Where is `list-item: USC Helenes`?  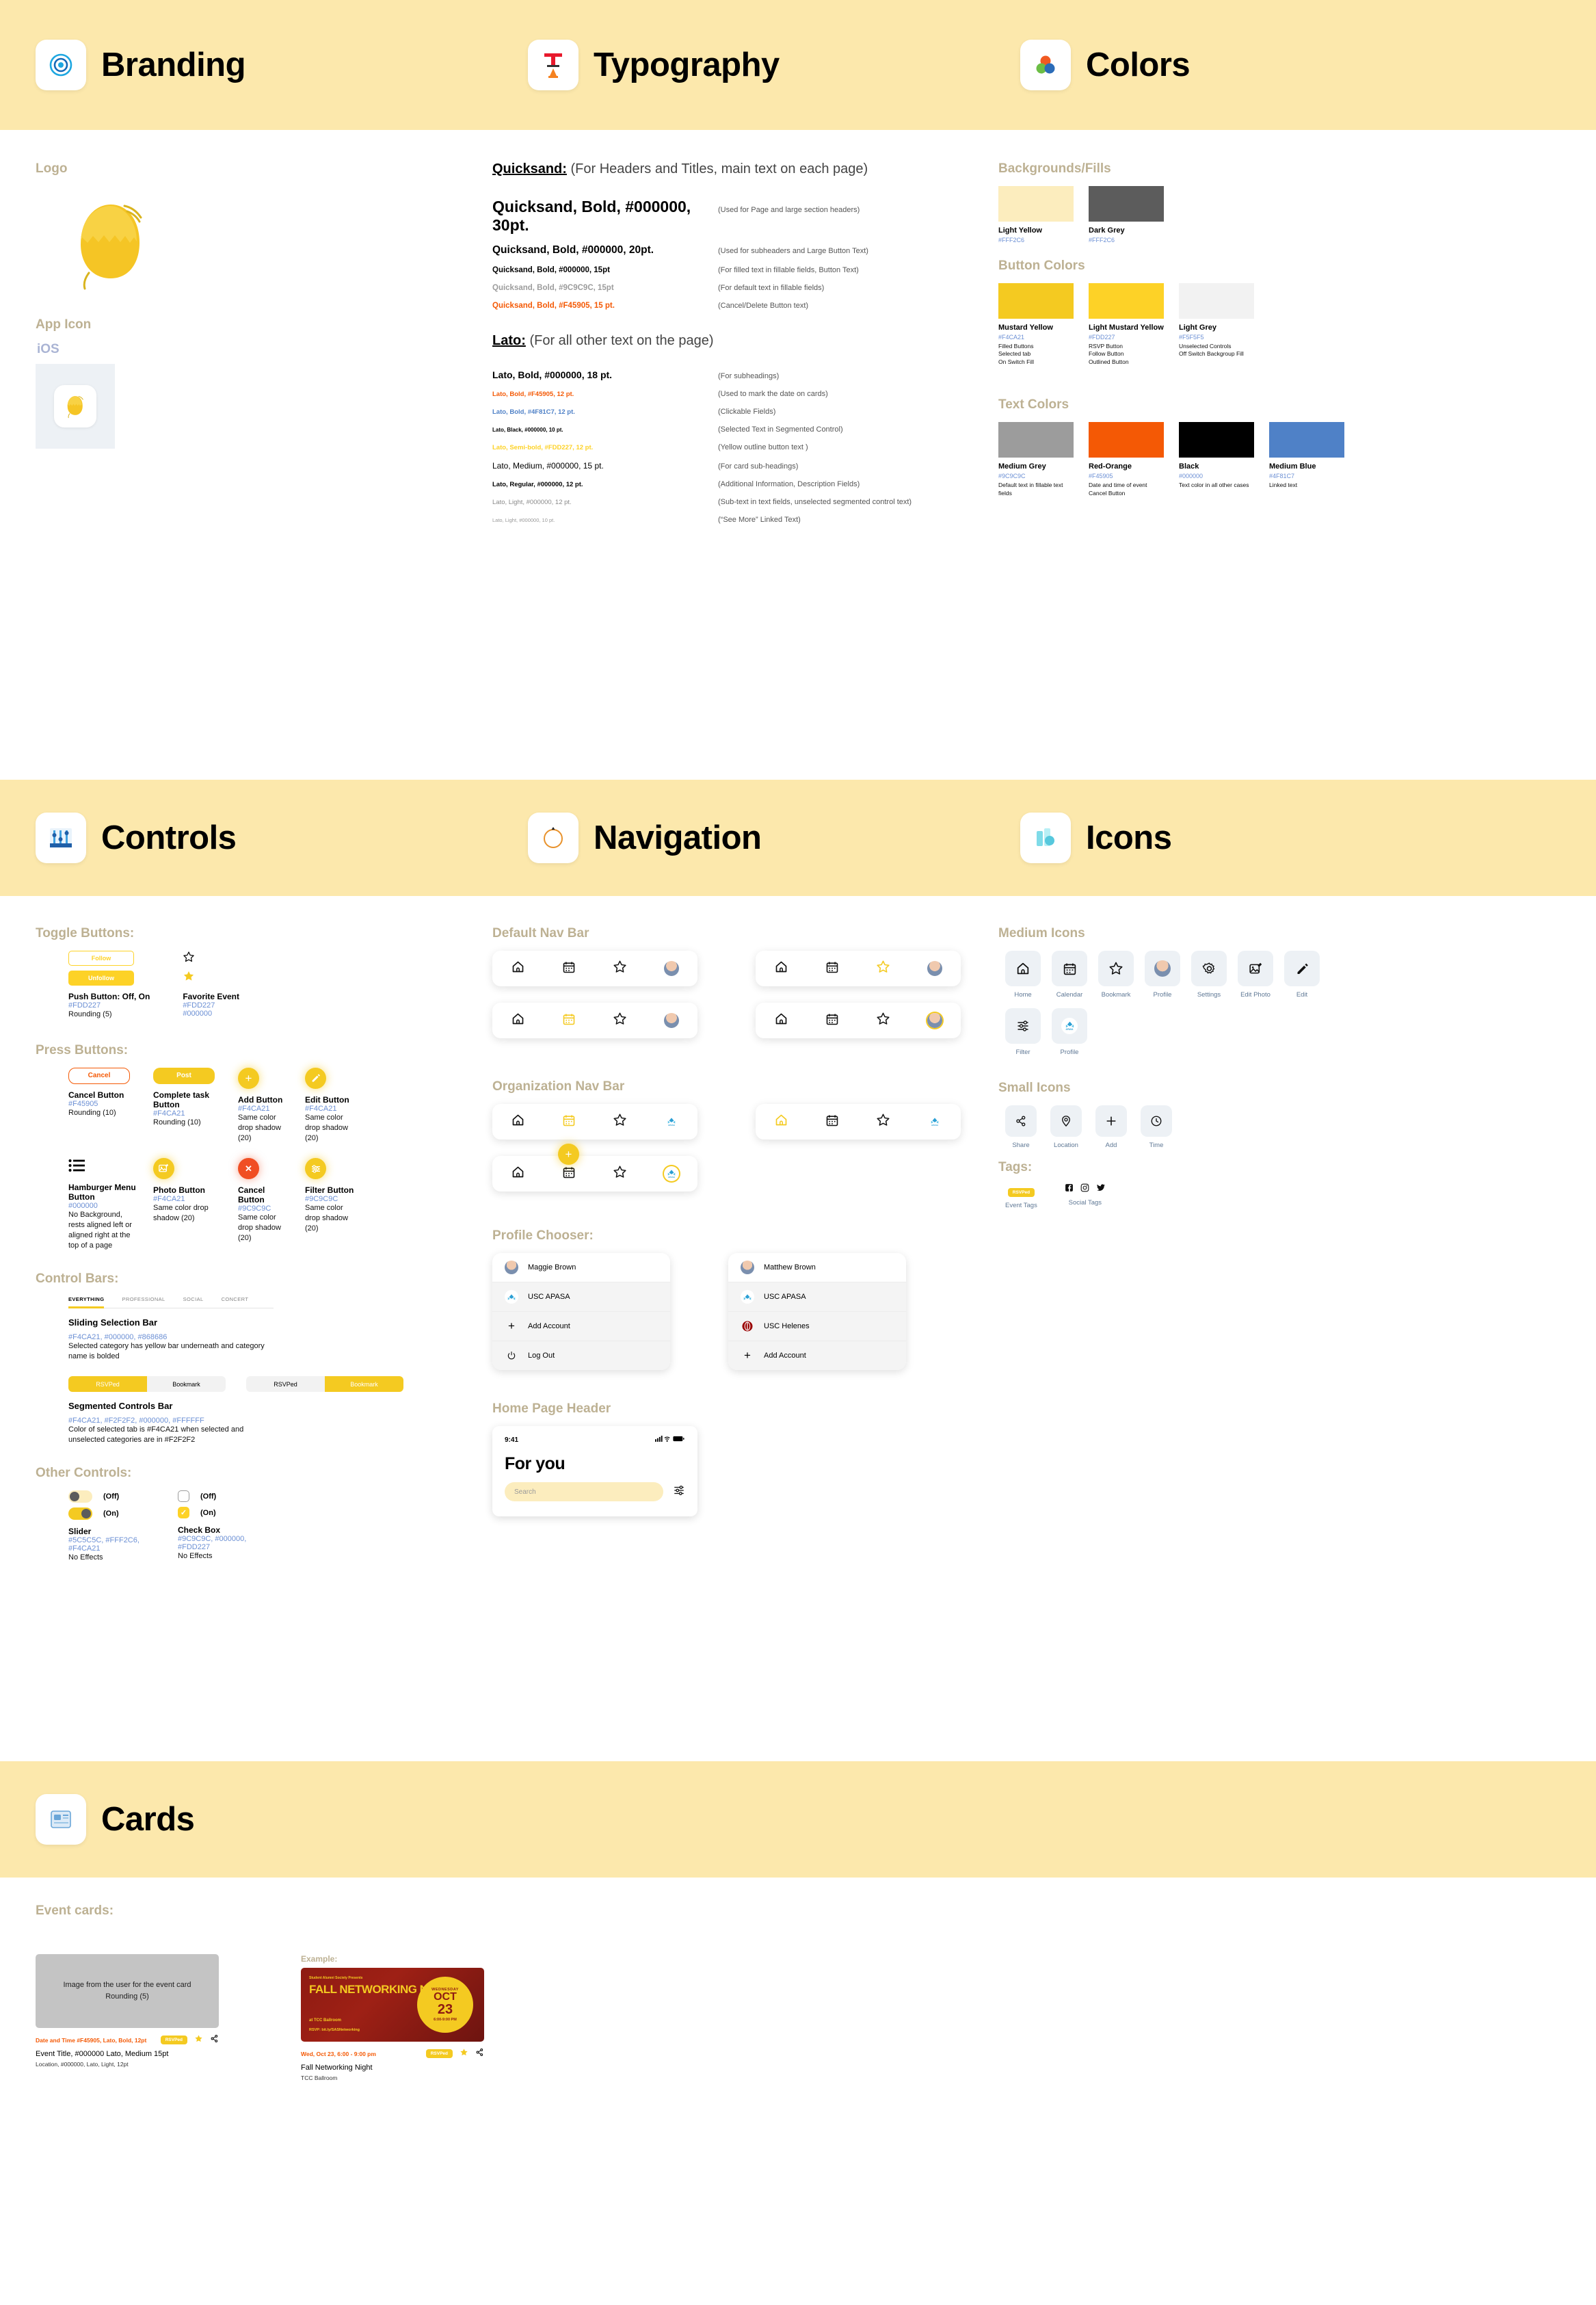 list-item: USC Helenes is located at coordinates (817, 1326).